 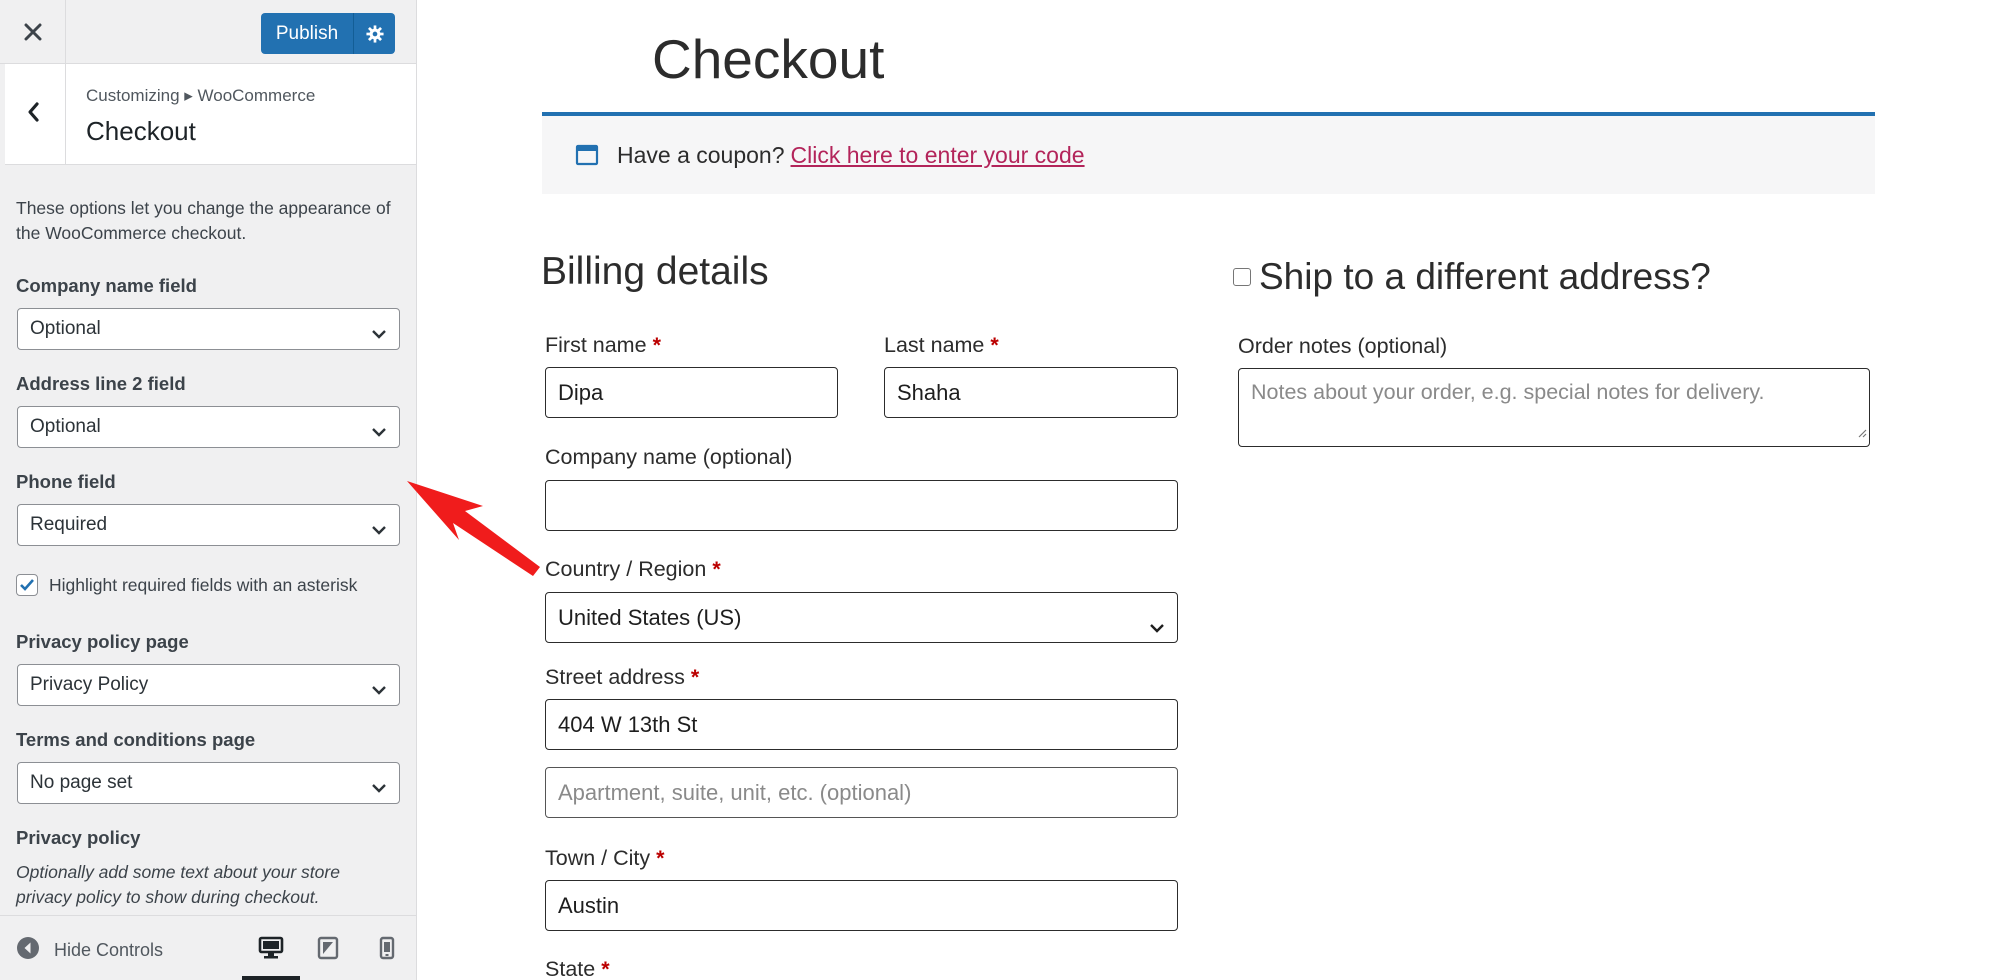 I want to click on phone-field-label: Phone field, so click(x=66, y=481).